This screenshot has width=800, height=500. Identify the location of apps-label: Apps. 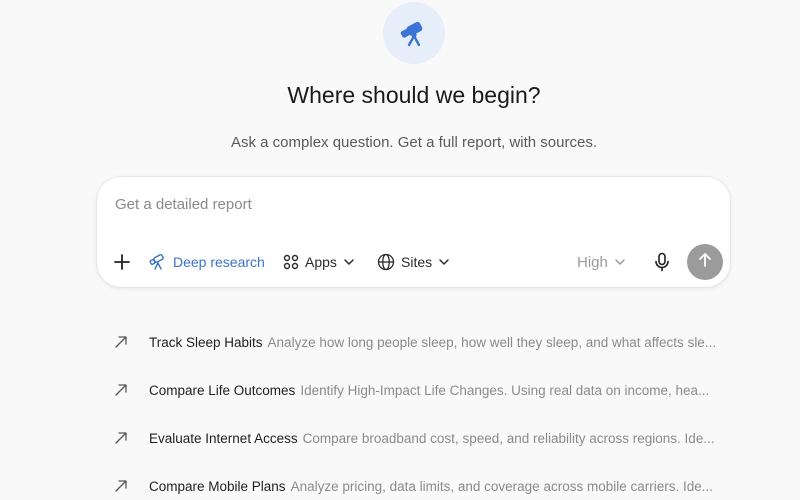
(321, 262).